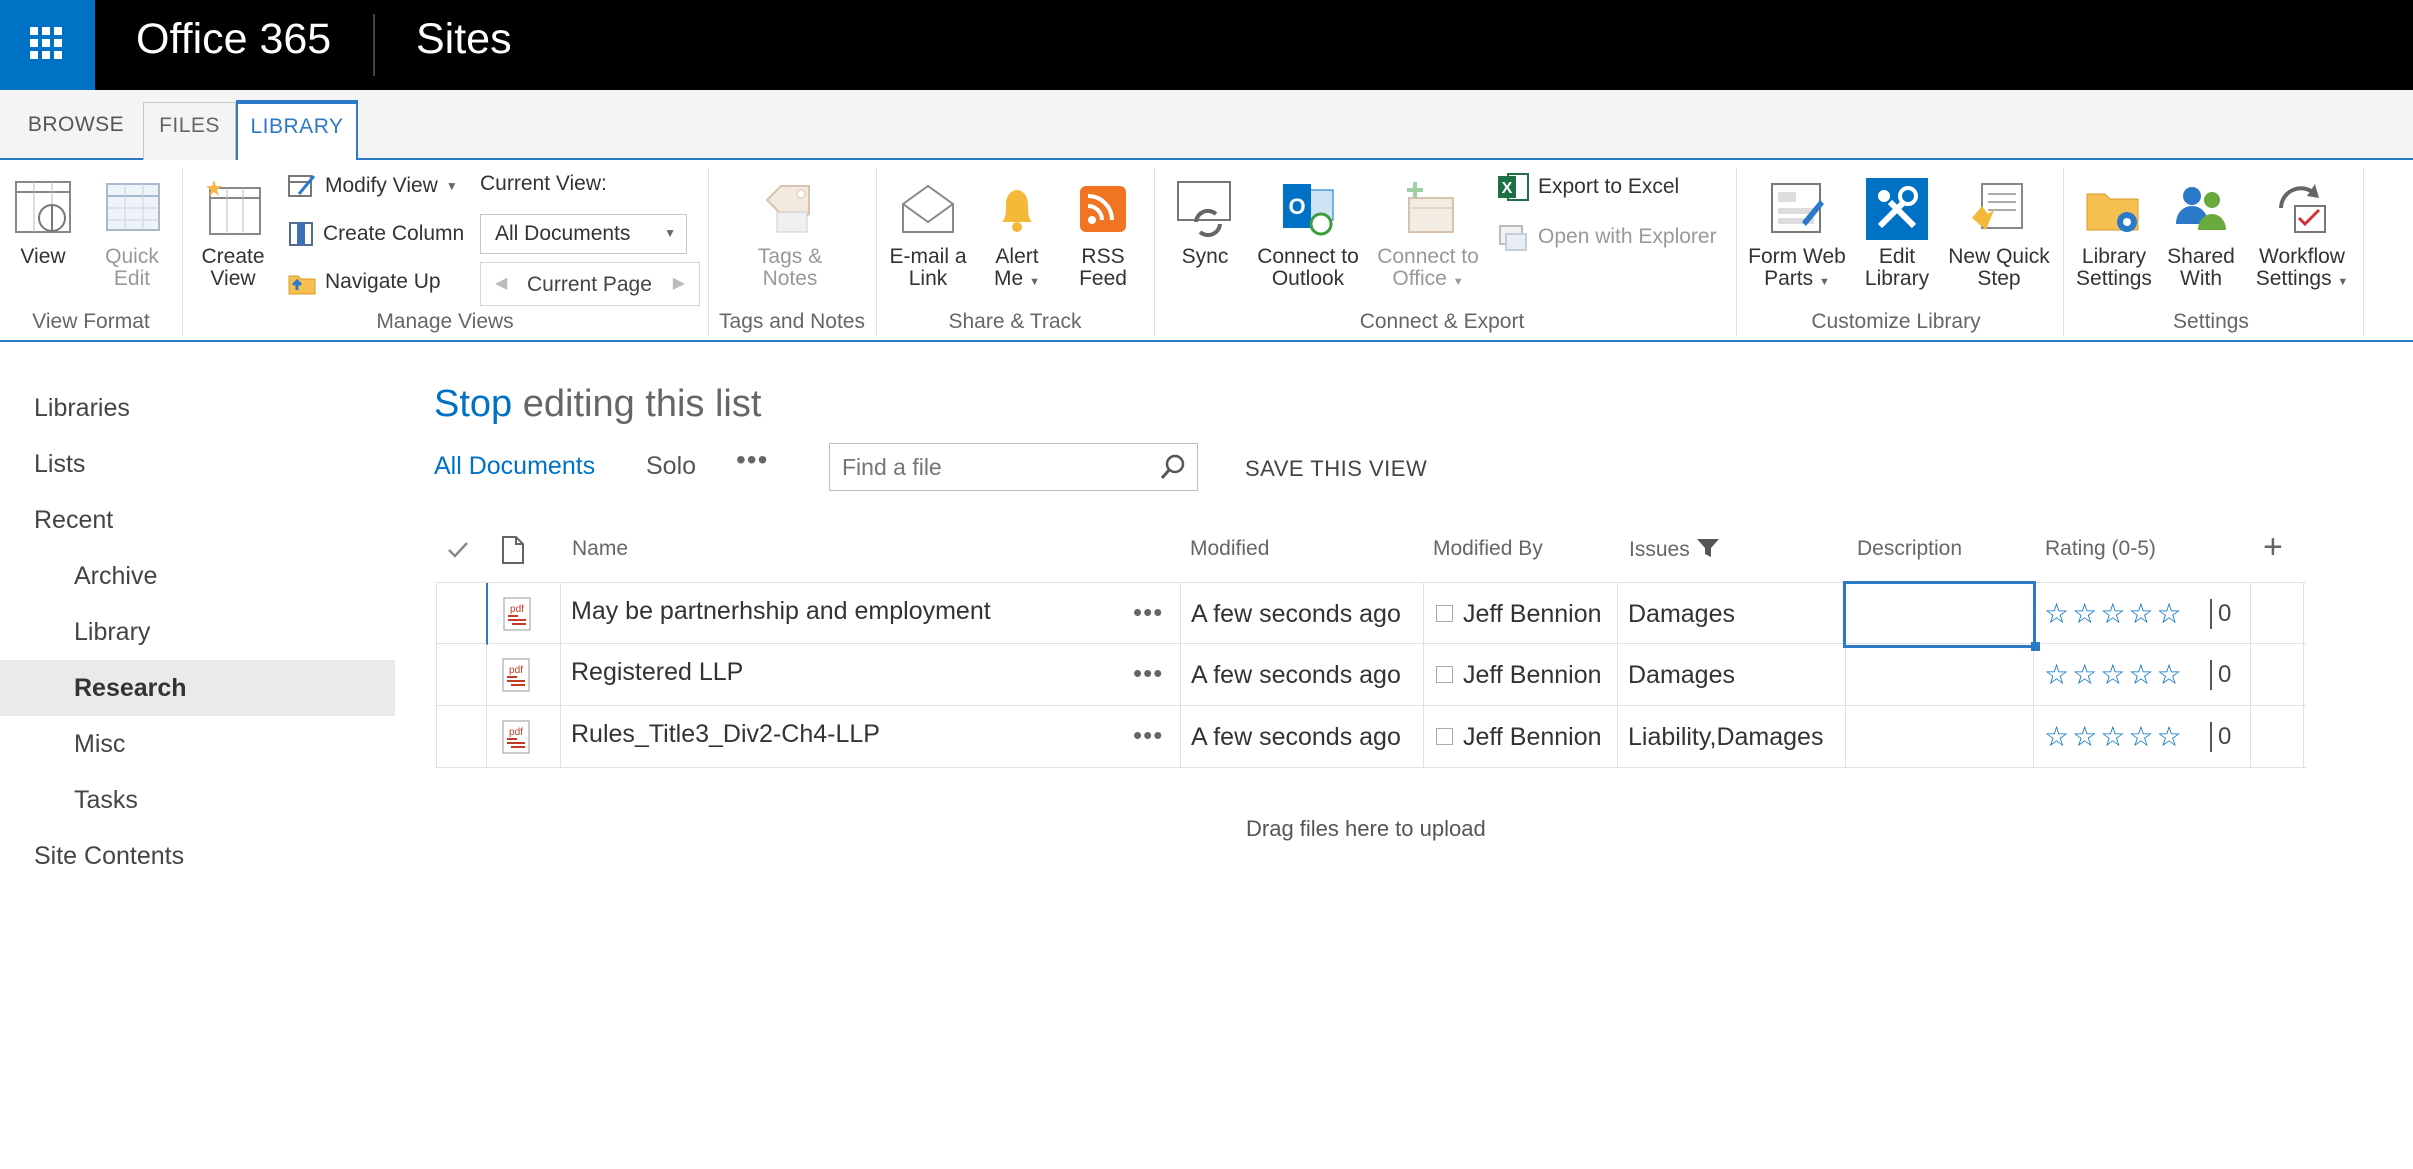  Describe the element at coordinates (1939, 614) in the screenshot. I see `active-cell-editor` at that location.